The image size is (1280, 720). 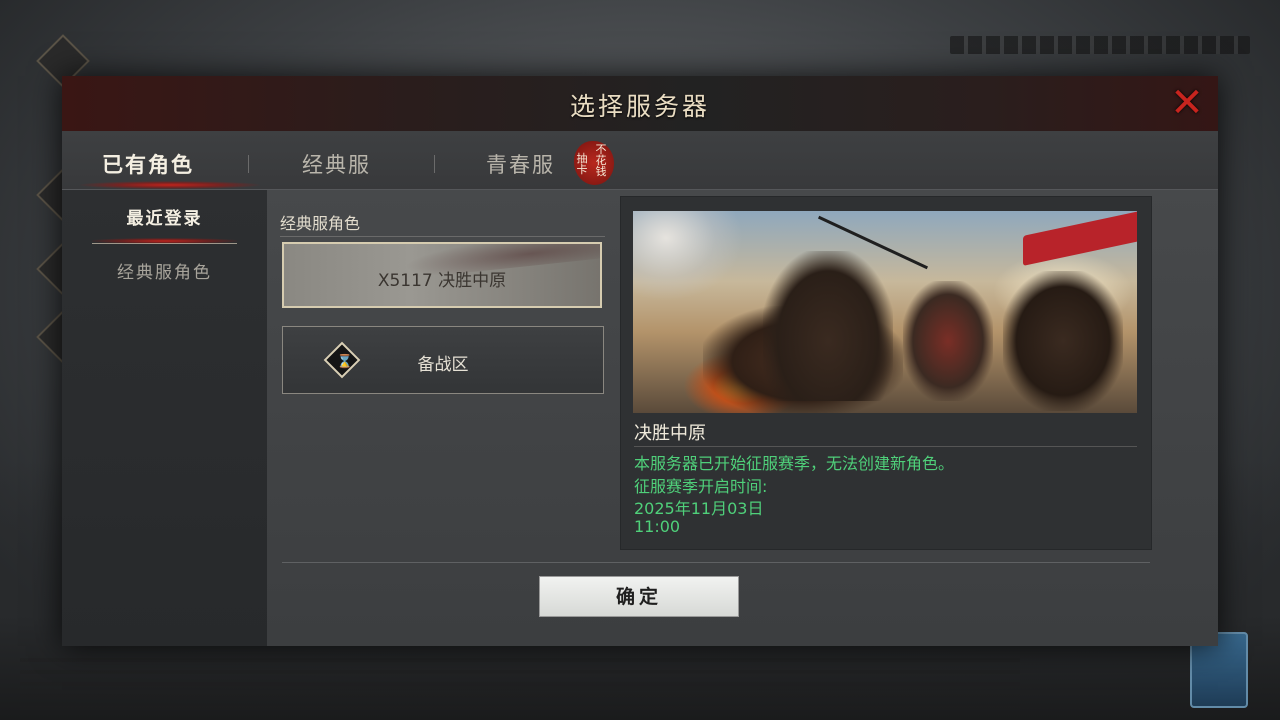 I want to click on server-status-text: 本服务器已开始征服赛季，无法创建新角色。, so click(x=794, y=463).